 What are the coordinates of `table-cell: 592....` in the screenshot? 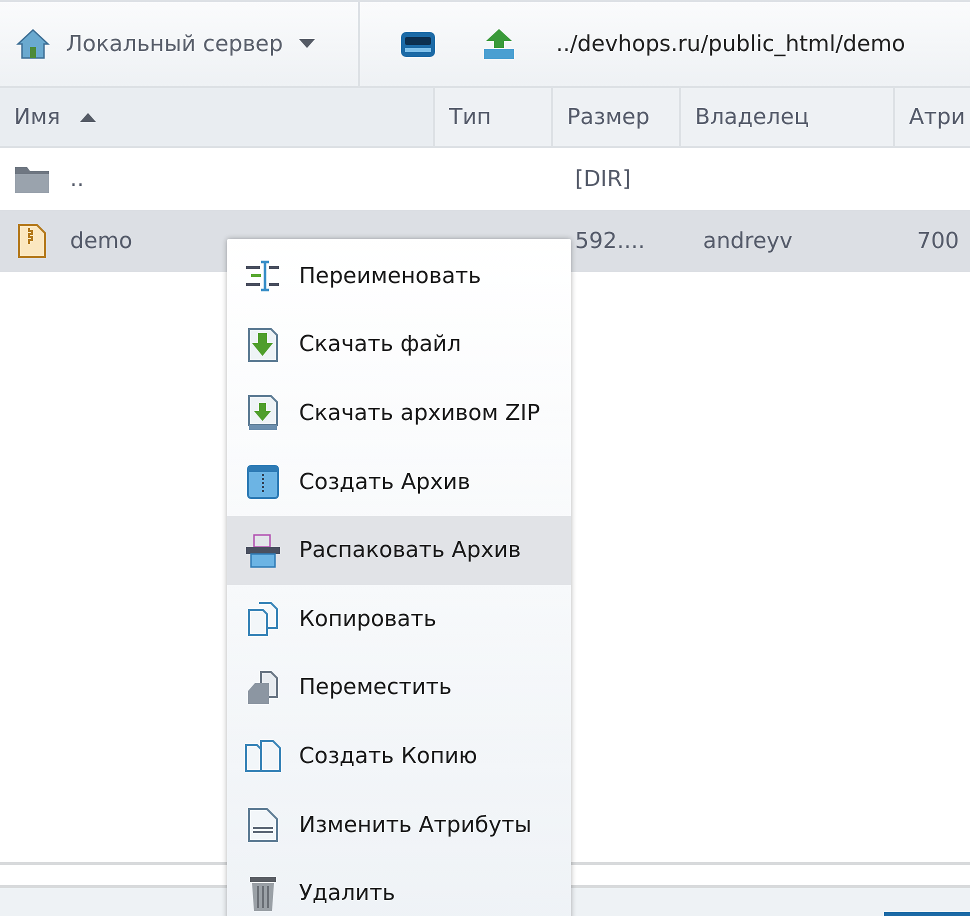 It's located at (610, 241).